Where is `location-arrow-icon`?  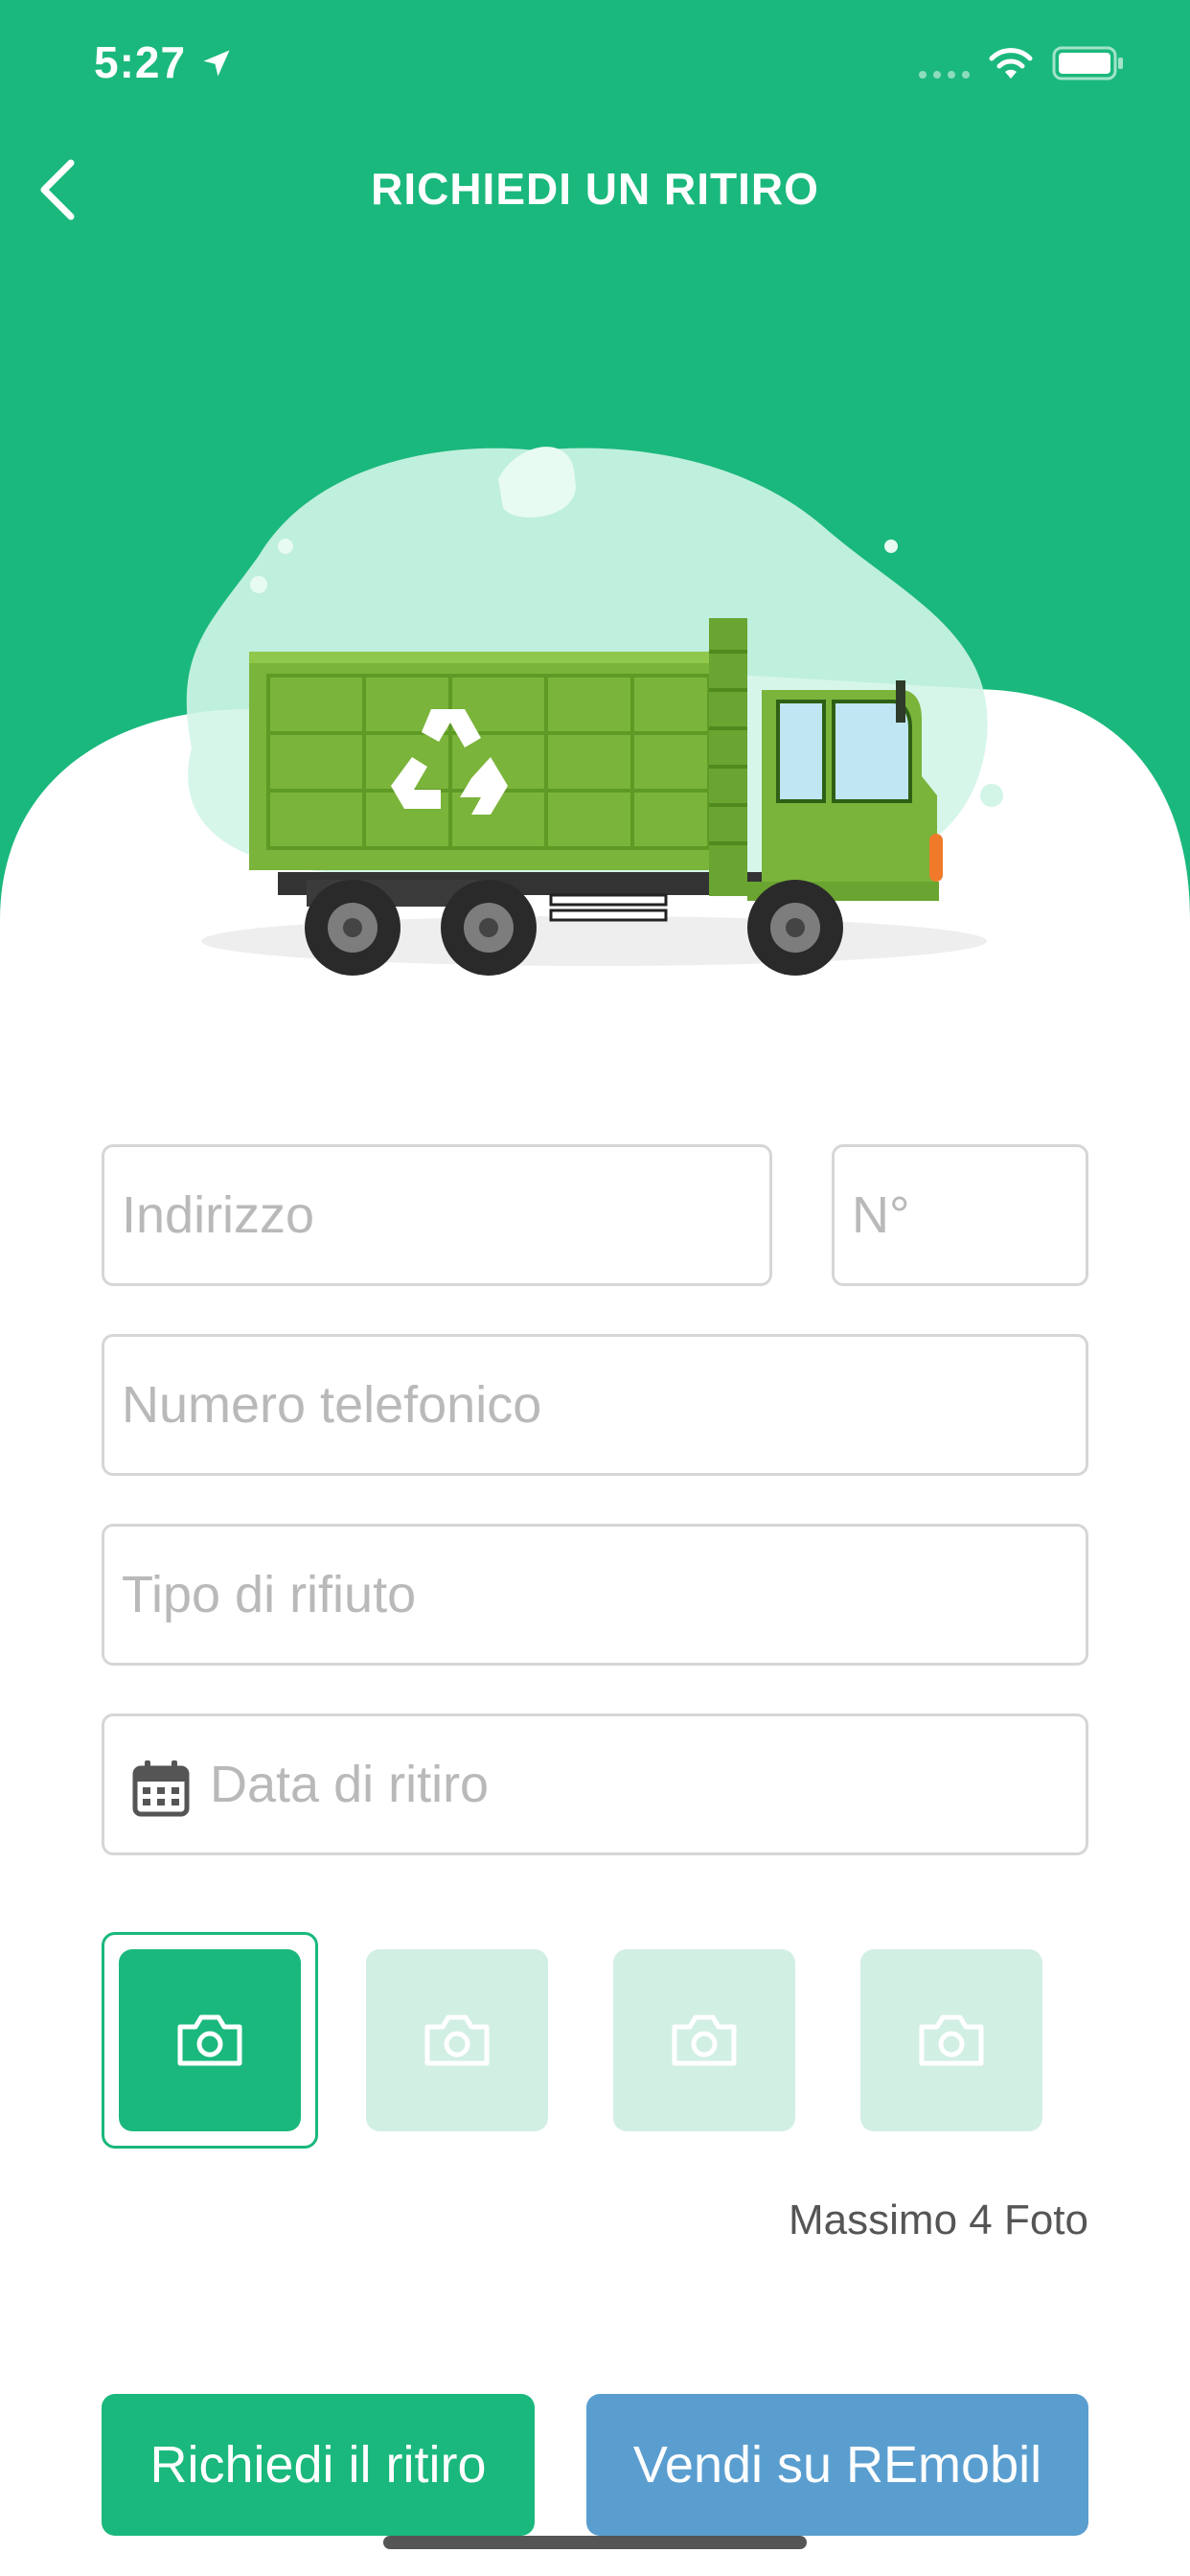
location-arrow-icon is located at coordinates (217, 63).